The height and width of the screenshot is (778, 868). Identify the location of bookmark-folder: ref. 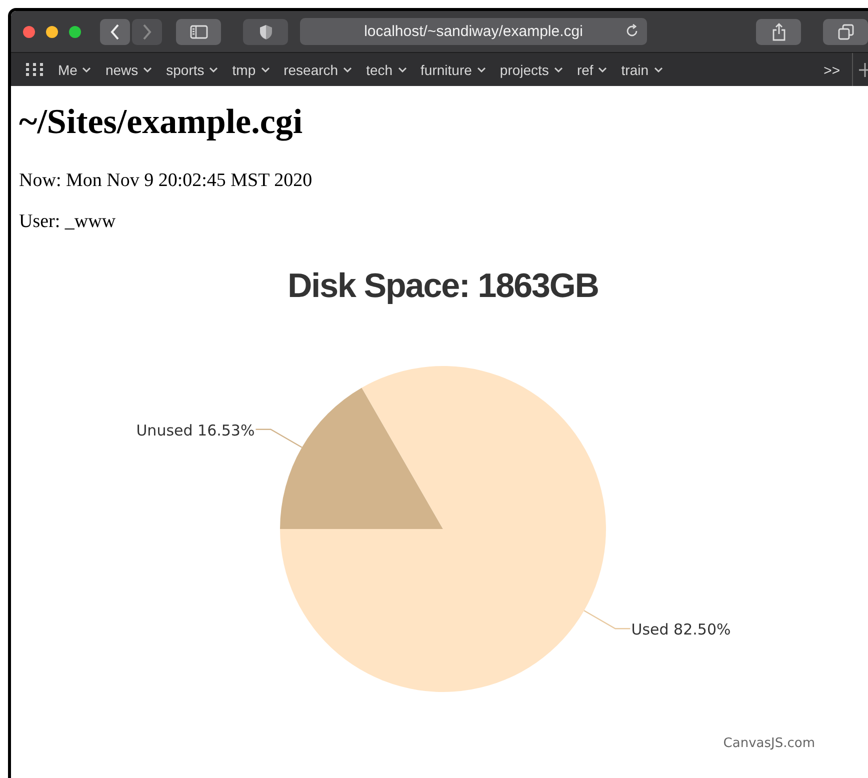
(592, 70).